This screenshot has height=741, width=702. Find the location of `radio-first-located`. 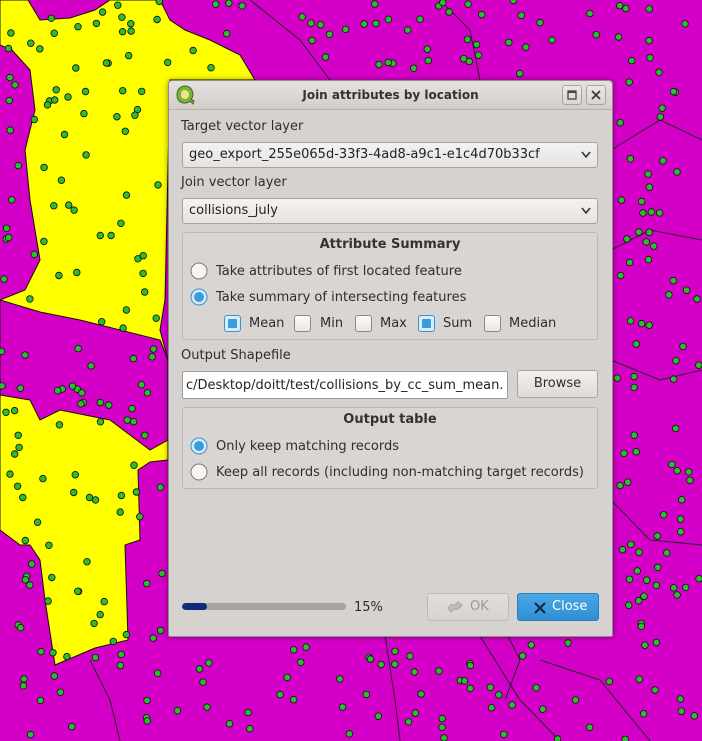

radio-first-located is located at coordinates (199, 271).